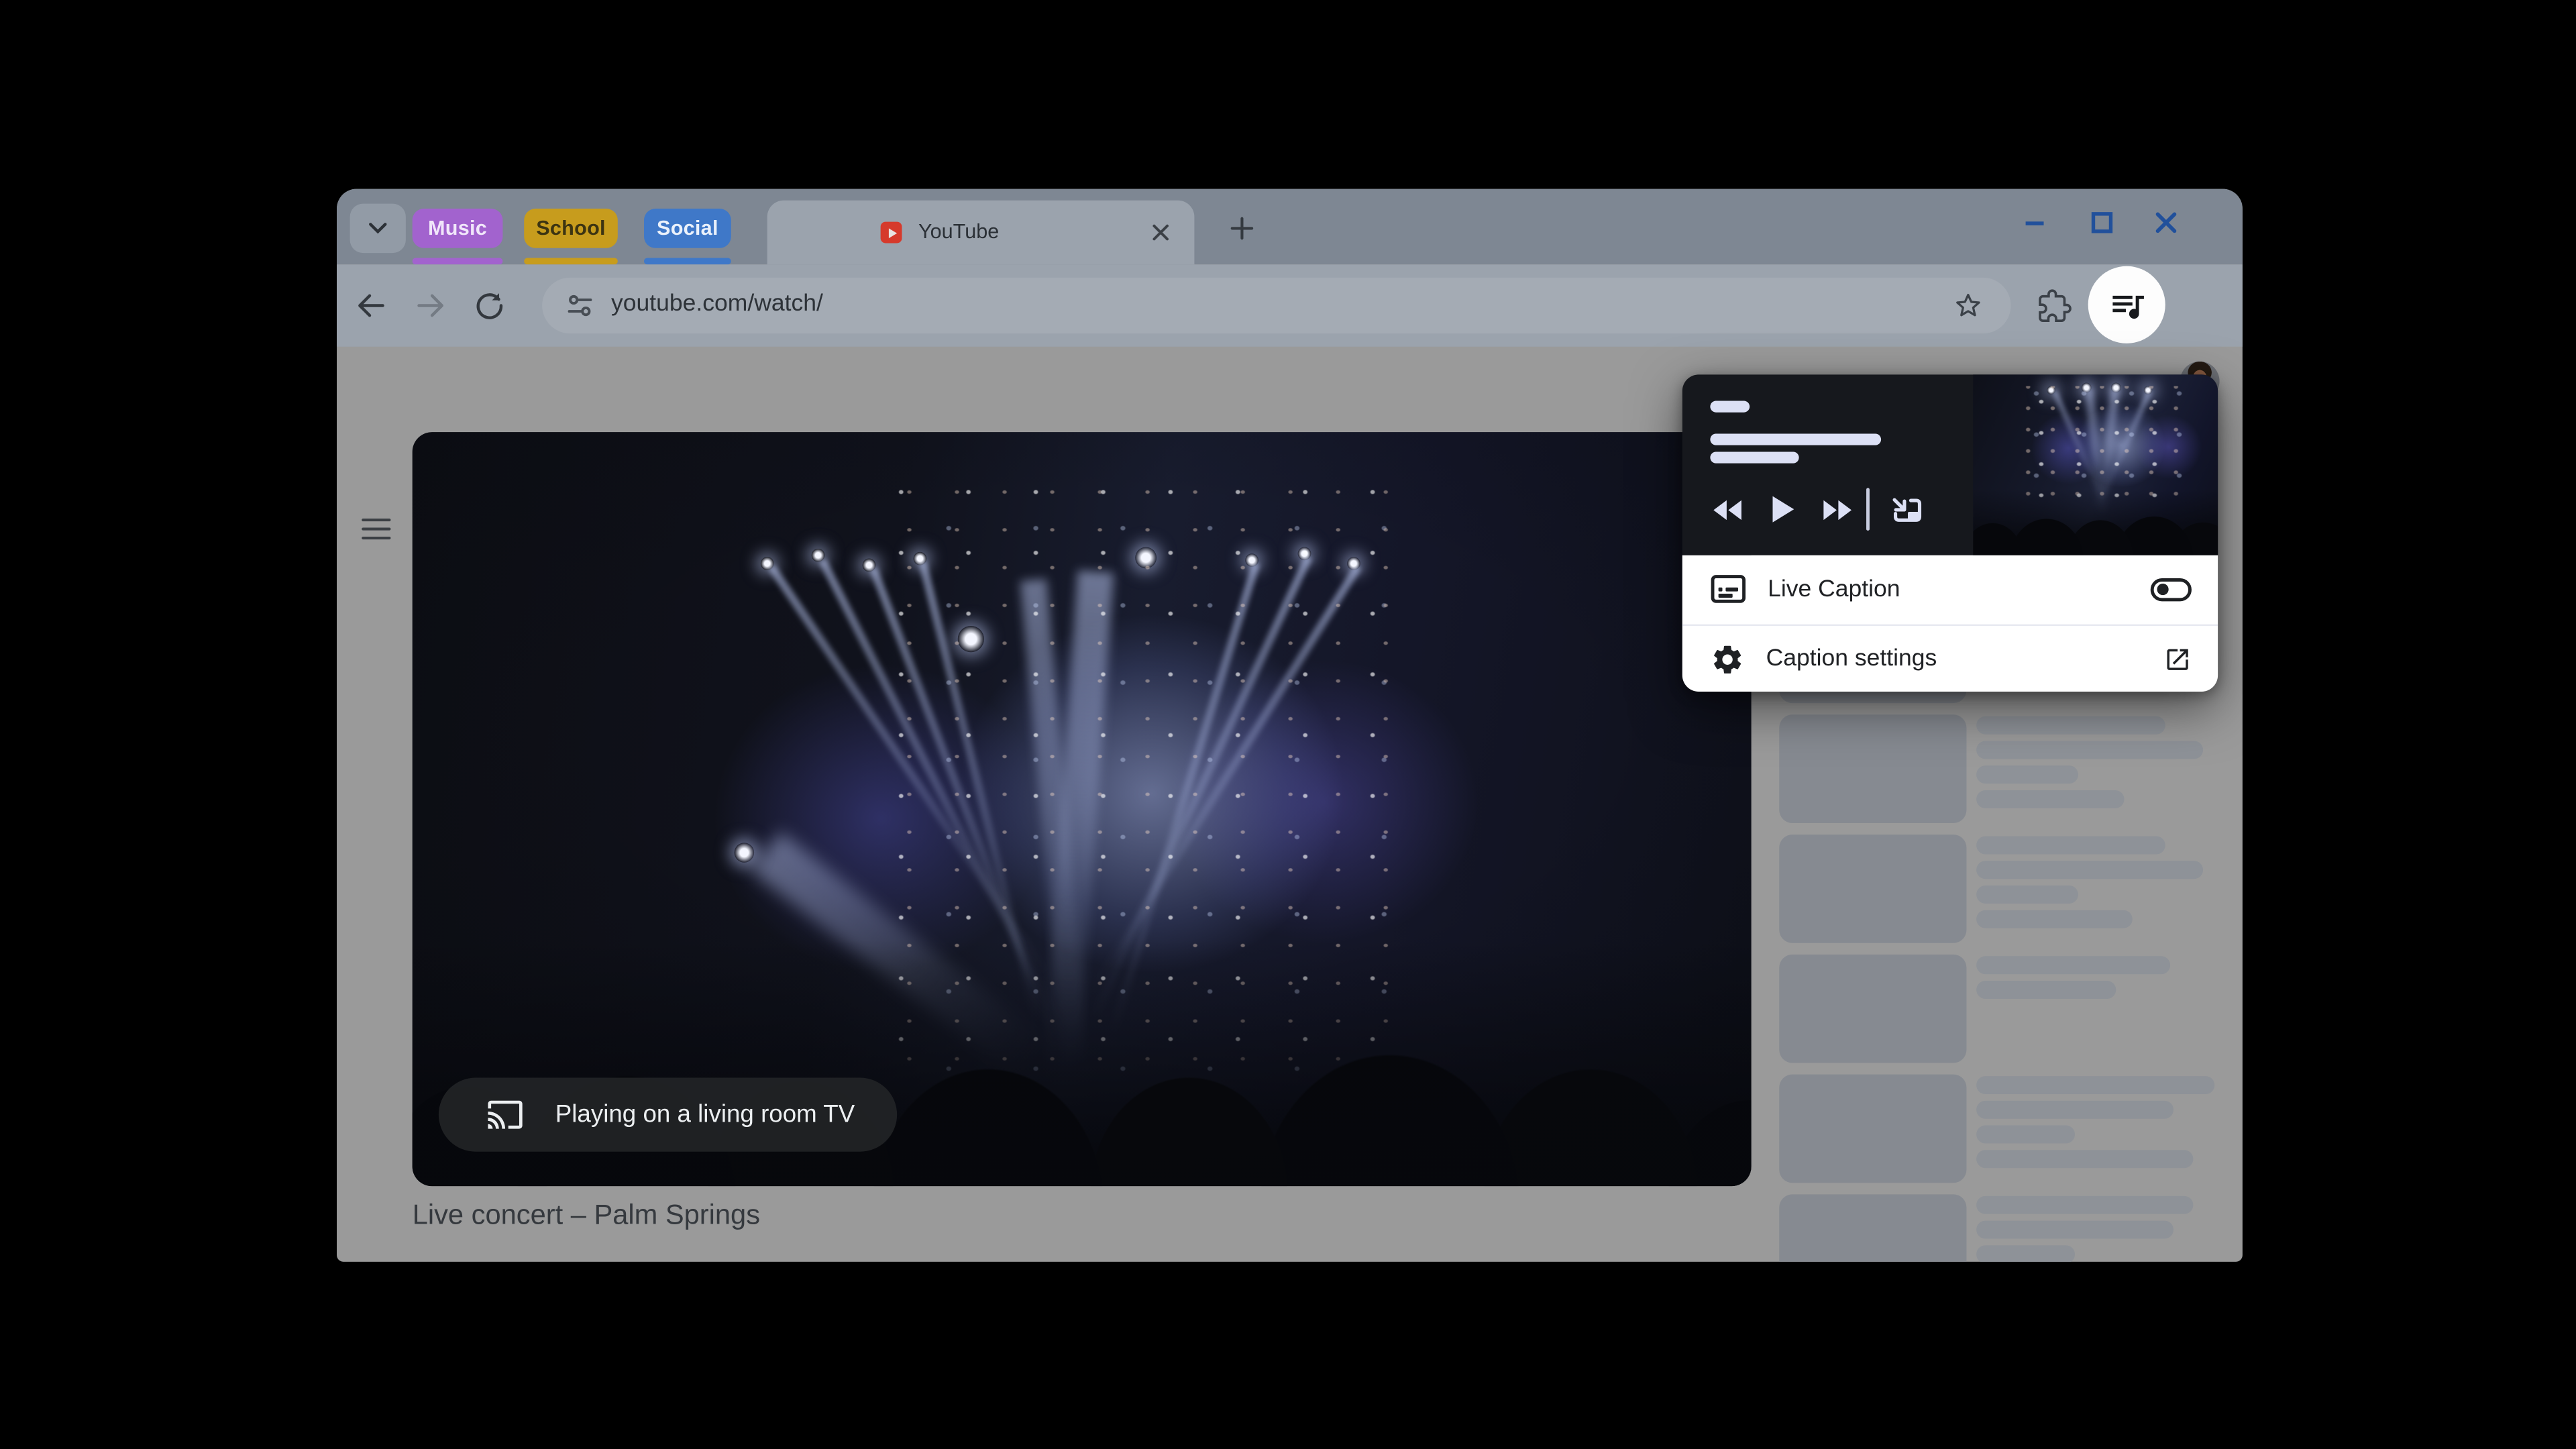 This screenshot has height=1449, width=2576. Describe the element at coordinates (586, 1215) in the screenshot. I see `video-title: Live concert – Palm Springs` at that location.